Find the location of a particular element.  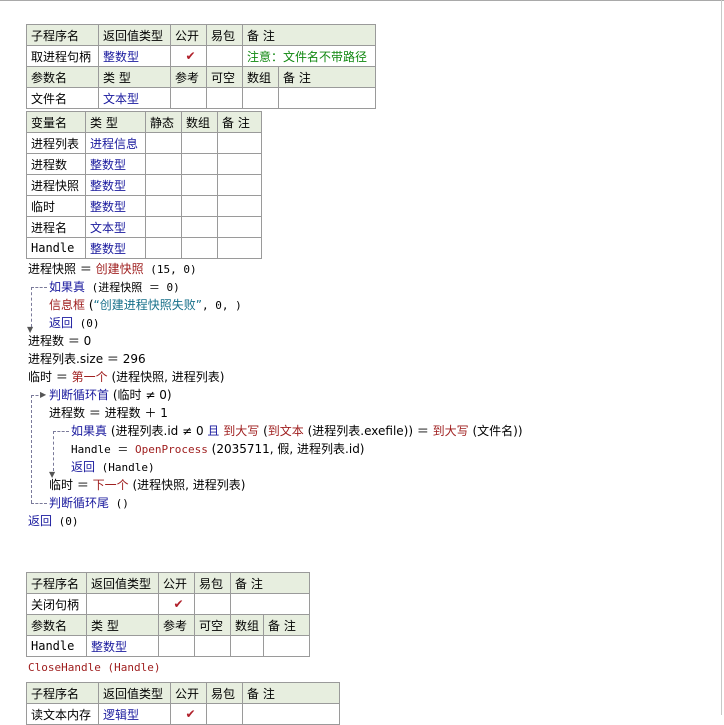

code-line: 判断循环尾 () is located at coordinates (89, 503).